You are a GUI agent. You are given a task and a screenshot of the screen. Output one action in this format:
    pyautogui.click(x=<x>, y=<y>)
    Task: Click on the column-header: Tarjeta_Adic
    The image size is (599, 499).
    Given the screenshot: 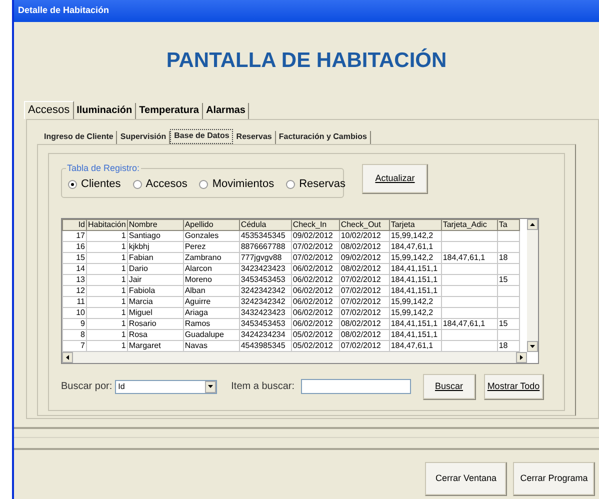 What is the action you would take?
    pyautogui.click(x=469, y=224)
    